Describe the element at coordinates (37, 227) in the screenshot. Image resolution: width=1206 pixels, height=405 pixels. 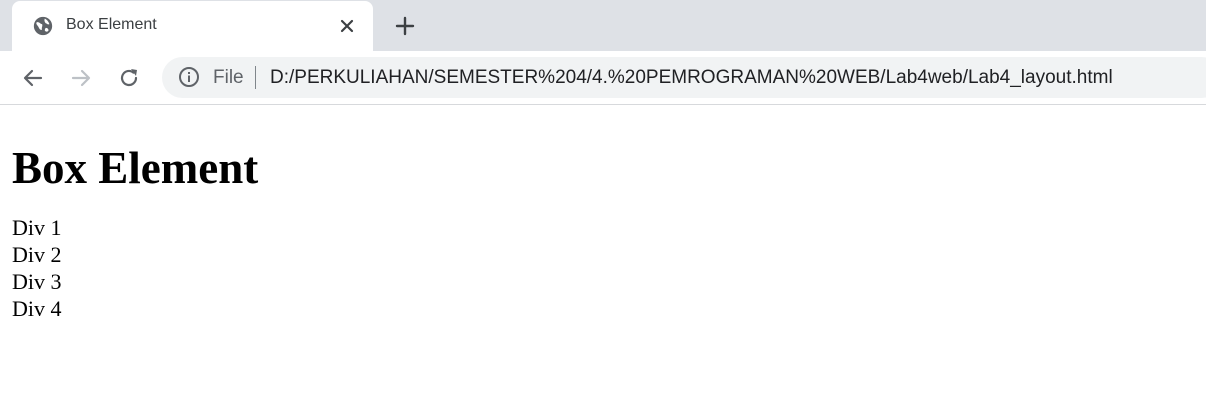
I see `div-1-text: Div 1` at that location.